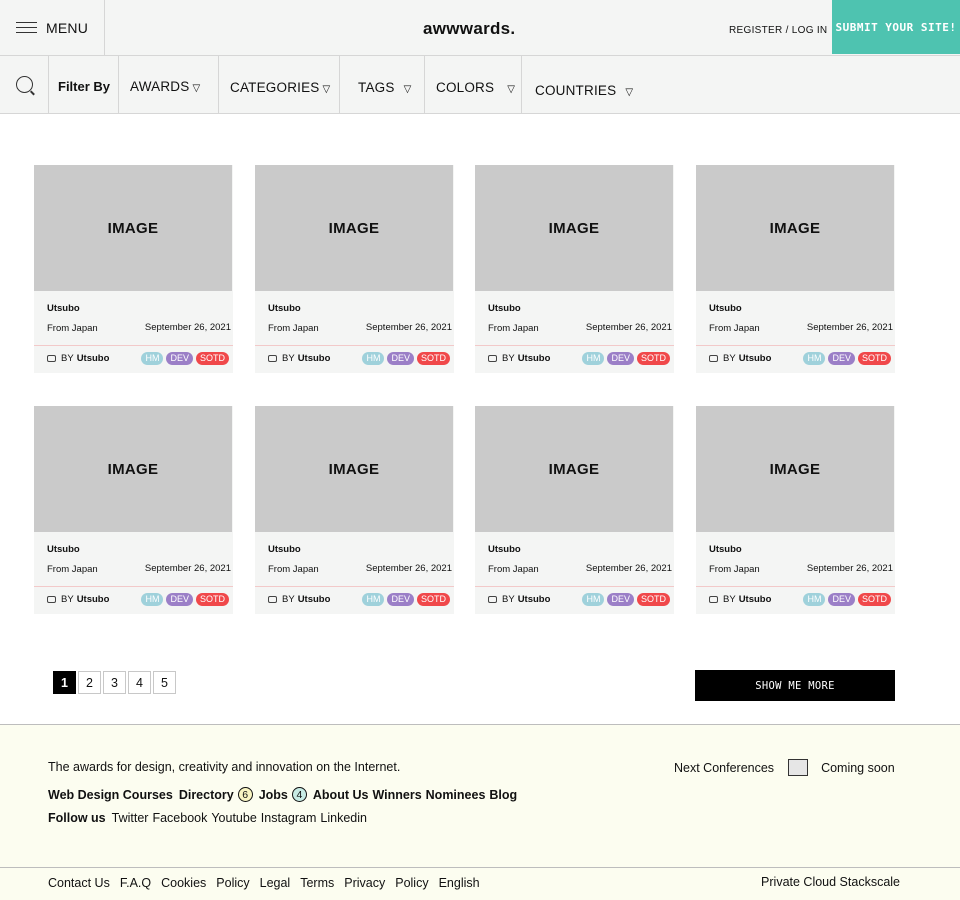  What do you see at coordinates (289, 818) in the screenshot?
I see `instagram-link: Instagram` at bounding box center [289, 818].